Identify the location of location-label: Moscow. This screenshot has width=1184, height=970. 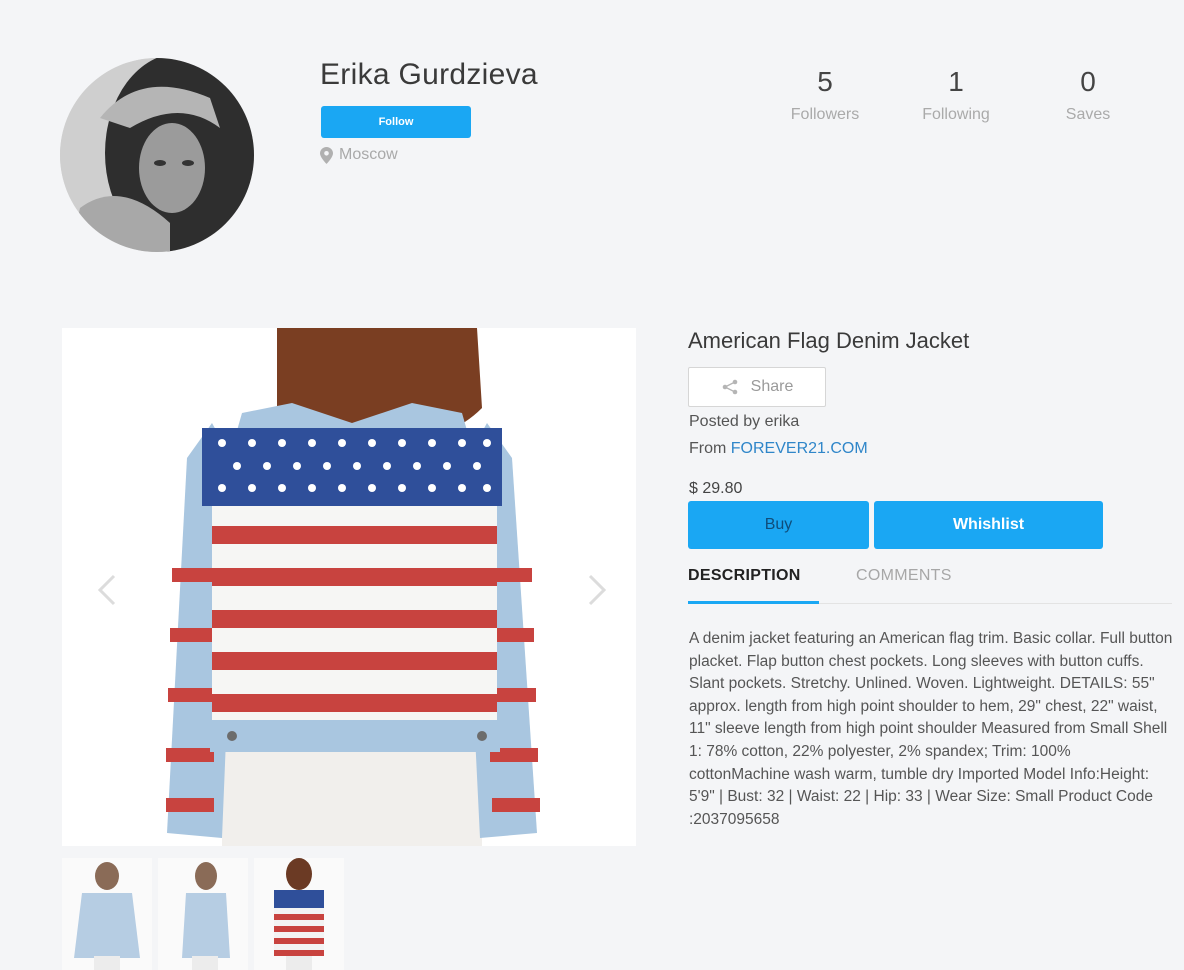
(368, 154).